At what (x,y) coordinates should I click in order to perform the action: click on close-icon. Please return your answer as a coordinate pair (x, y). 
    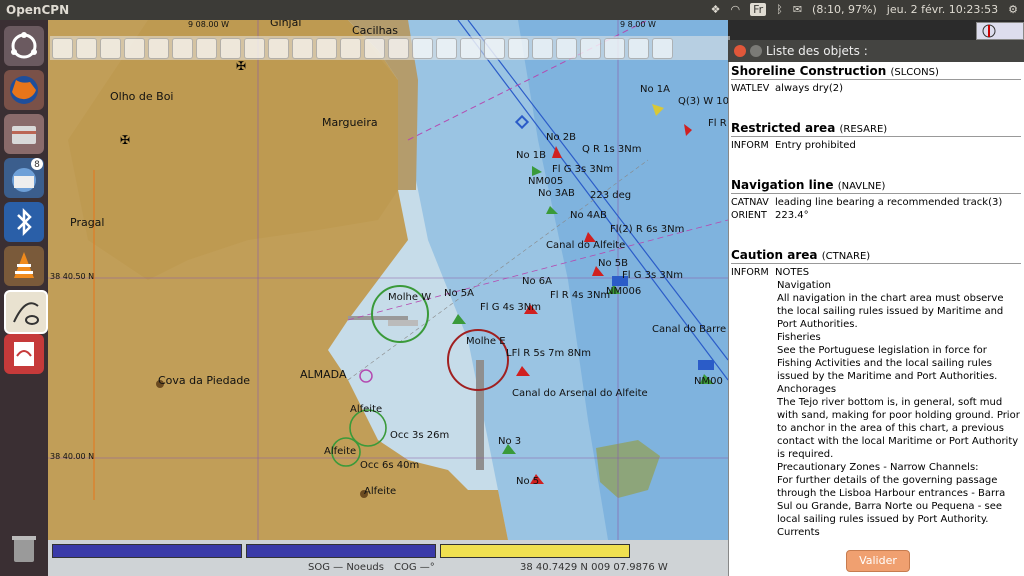
    Looking at the image, I should click on (740, 51).